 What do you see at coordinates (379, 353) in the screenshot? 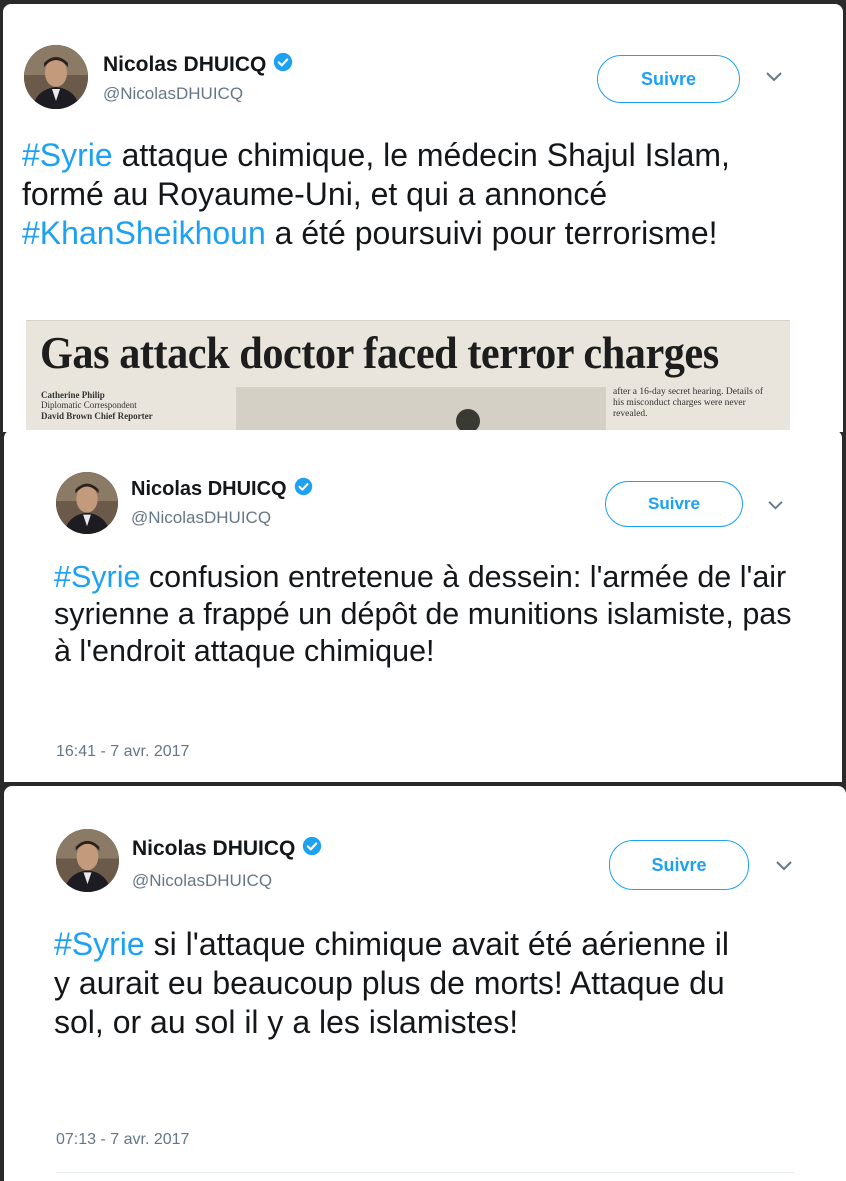
I see `newspaper-headline: Gas attack doctor faced terror charges` at bounding box center [379, 353].